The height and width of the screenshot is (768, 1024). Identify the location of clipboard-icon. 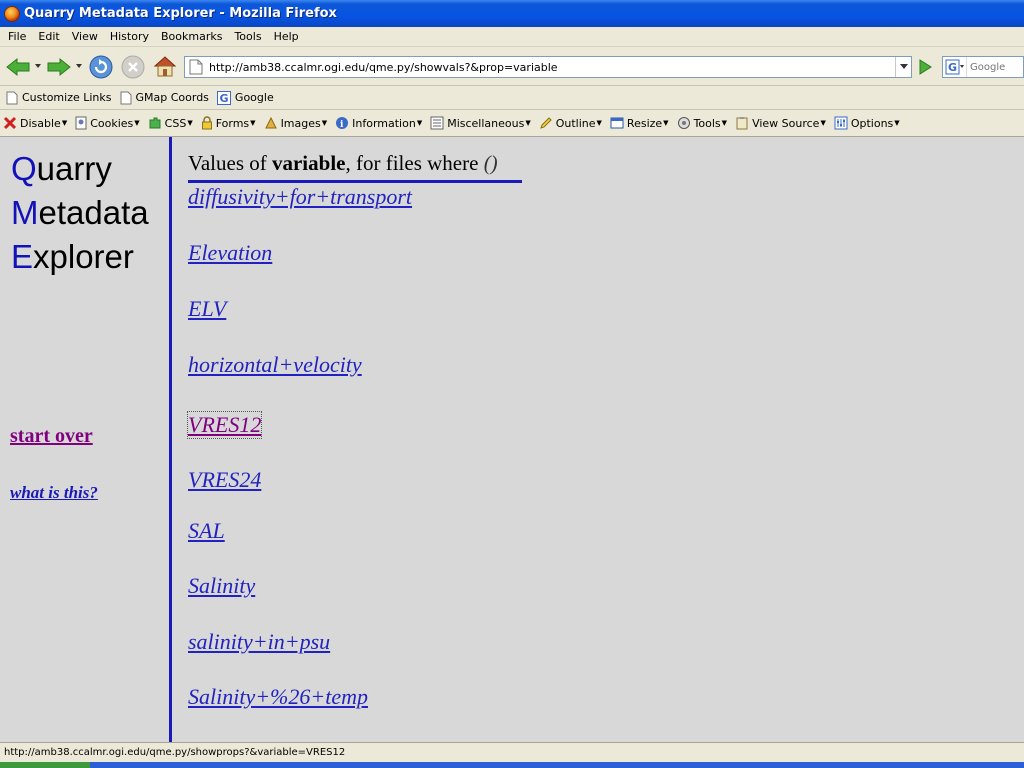
(742, 123).